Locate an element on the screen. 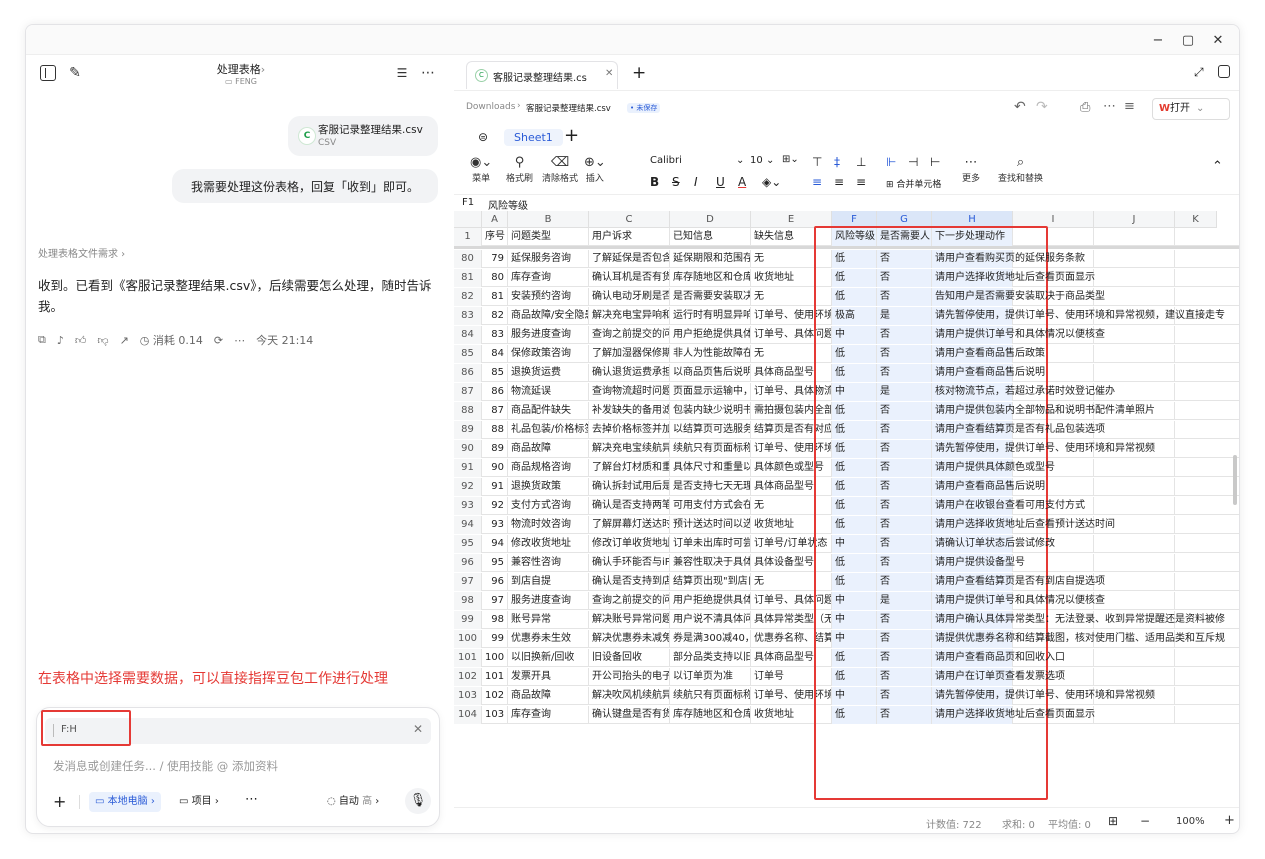 This screenshot has height=859, width=1265. align-top-icon: ⊤ is located at coordinates (817, 162).